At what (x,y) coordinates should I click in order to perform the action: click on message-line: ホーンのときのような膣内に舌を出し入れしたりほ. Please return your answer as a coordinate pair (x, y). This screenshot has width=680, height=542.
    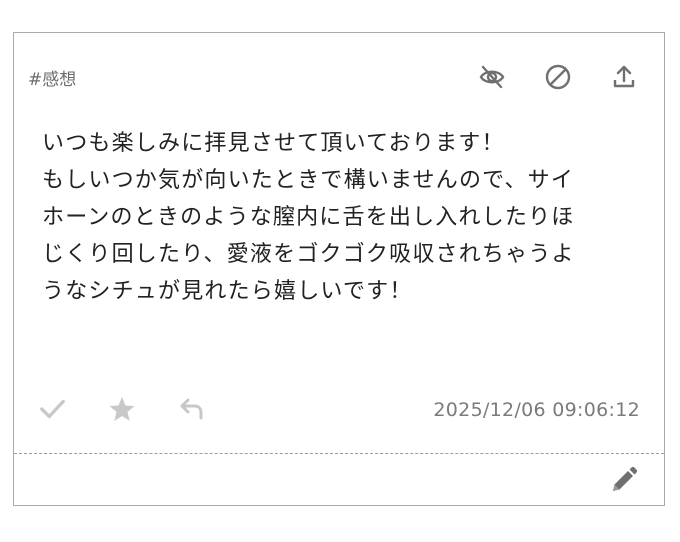
    Looking at the image, I should click on (308, 217).